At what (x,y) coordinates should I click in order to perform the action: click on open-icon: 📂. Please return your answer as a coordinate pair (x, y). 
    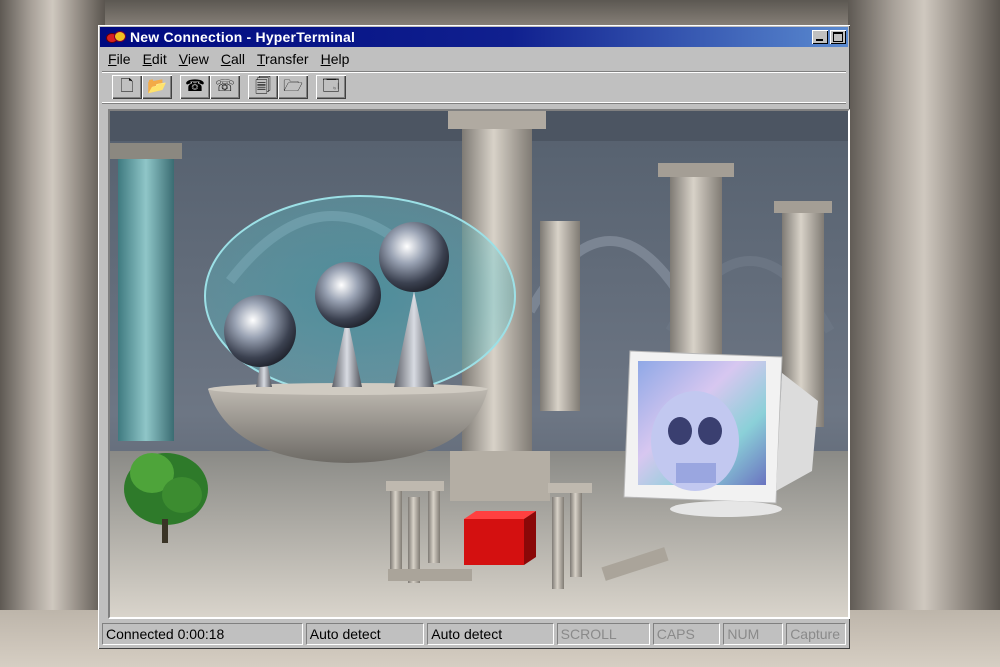
    Looking at the image, I should click on (157, 86).